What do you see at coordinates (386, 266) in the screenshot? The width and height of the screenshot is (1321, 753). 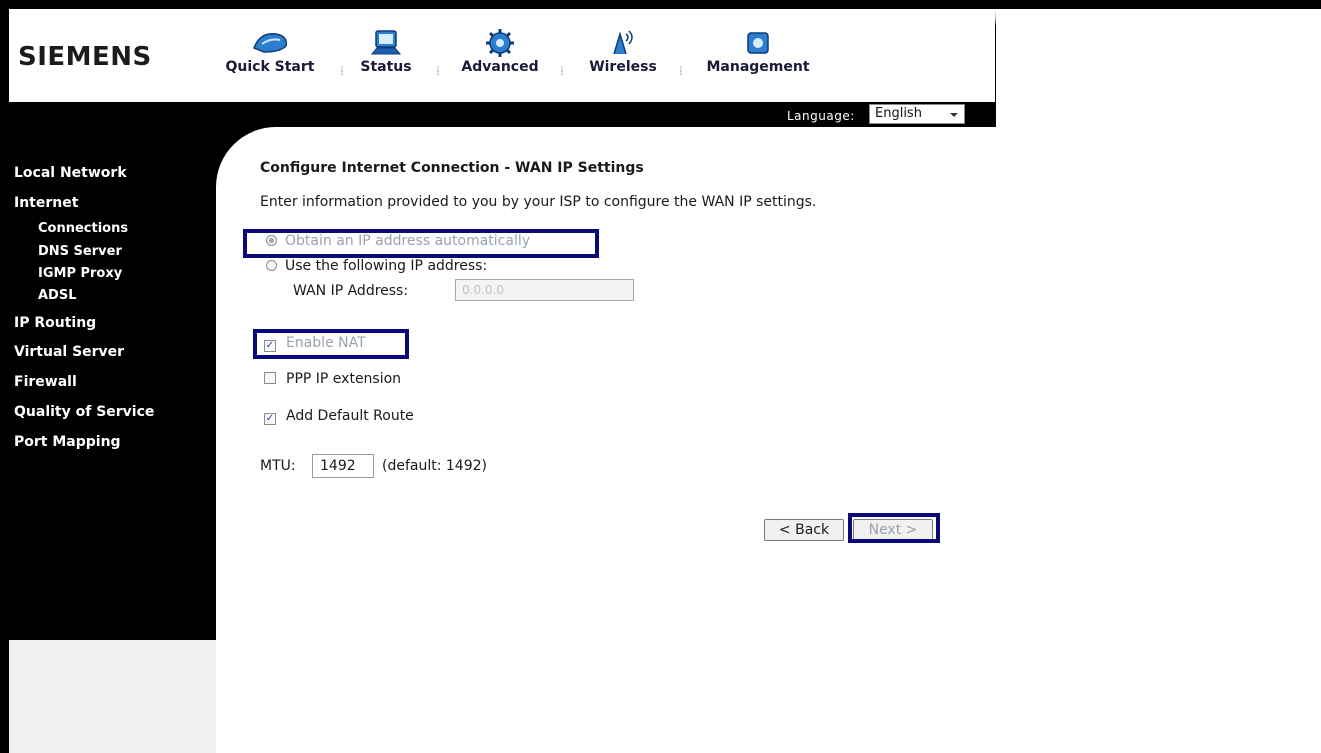 I see `radio-label: Use the following IP address:` at bounding box center [386, 266].